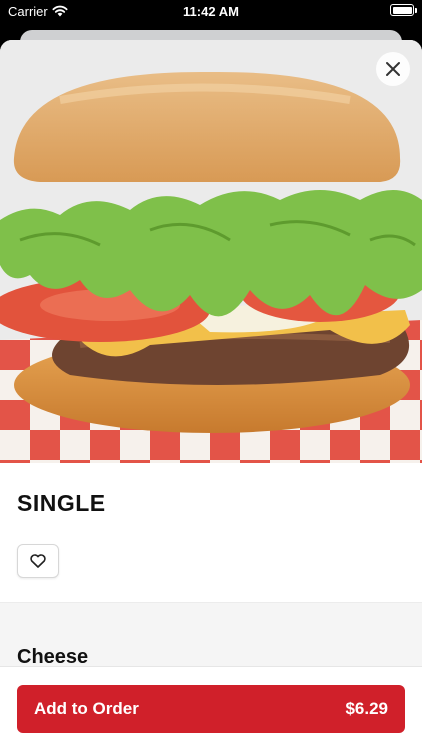  Describe the element at coordinates (366, 708) in the screenshot. I see `add-to-order-price: $6.29` at that location.